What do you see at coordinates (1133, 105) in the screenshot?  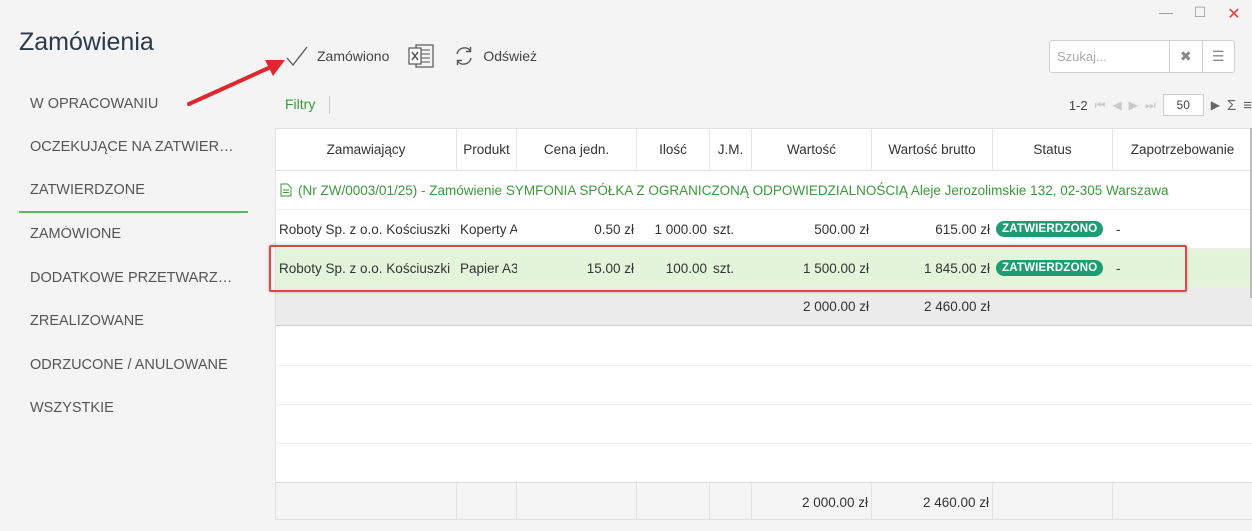 I see `next-page-icon: ▶` at bounding box center [1133, 105].